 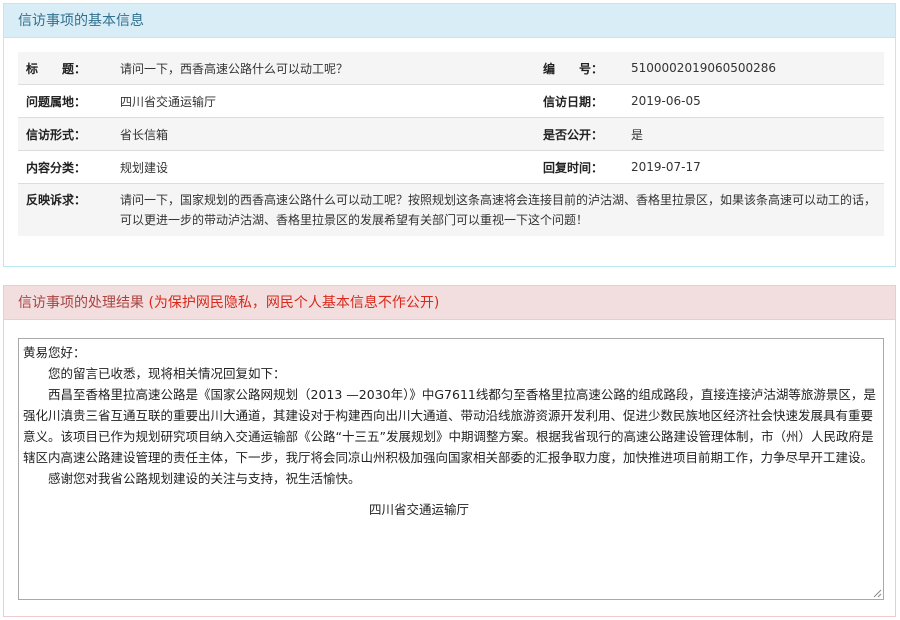 I want to click on info-row-location: 问题属地： 四川省交通运输厅 信访日期： 2019-06-05, so click(x=451, y=101).